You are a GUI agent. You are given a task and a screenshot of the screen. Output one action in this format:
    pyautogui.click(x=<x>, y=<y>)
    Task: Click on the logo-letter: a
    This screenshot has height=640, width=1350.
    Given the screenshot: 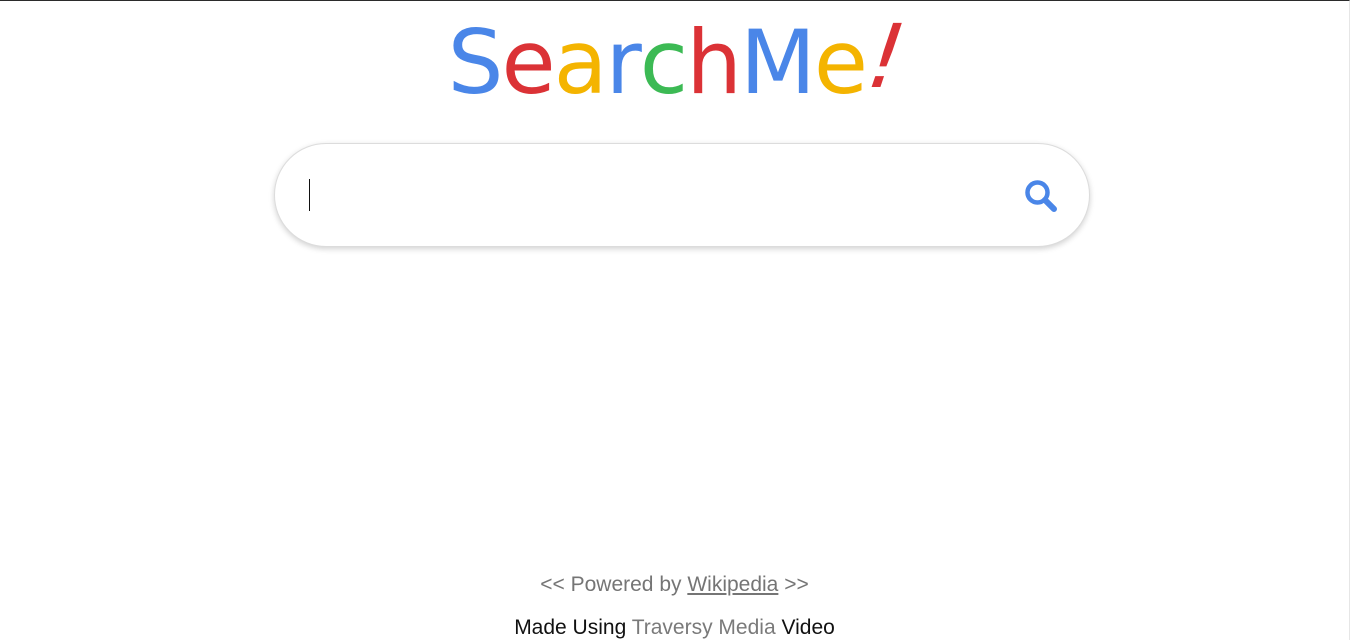 What is the action you would take?
    pyautogui.click(x=580, y=62)
    